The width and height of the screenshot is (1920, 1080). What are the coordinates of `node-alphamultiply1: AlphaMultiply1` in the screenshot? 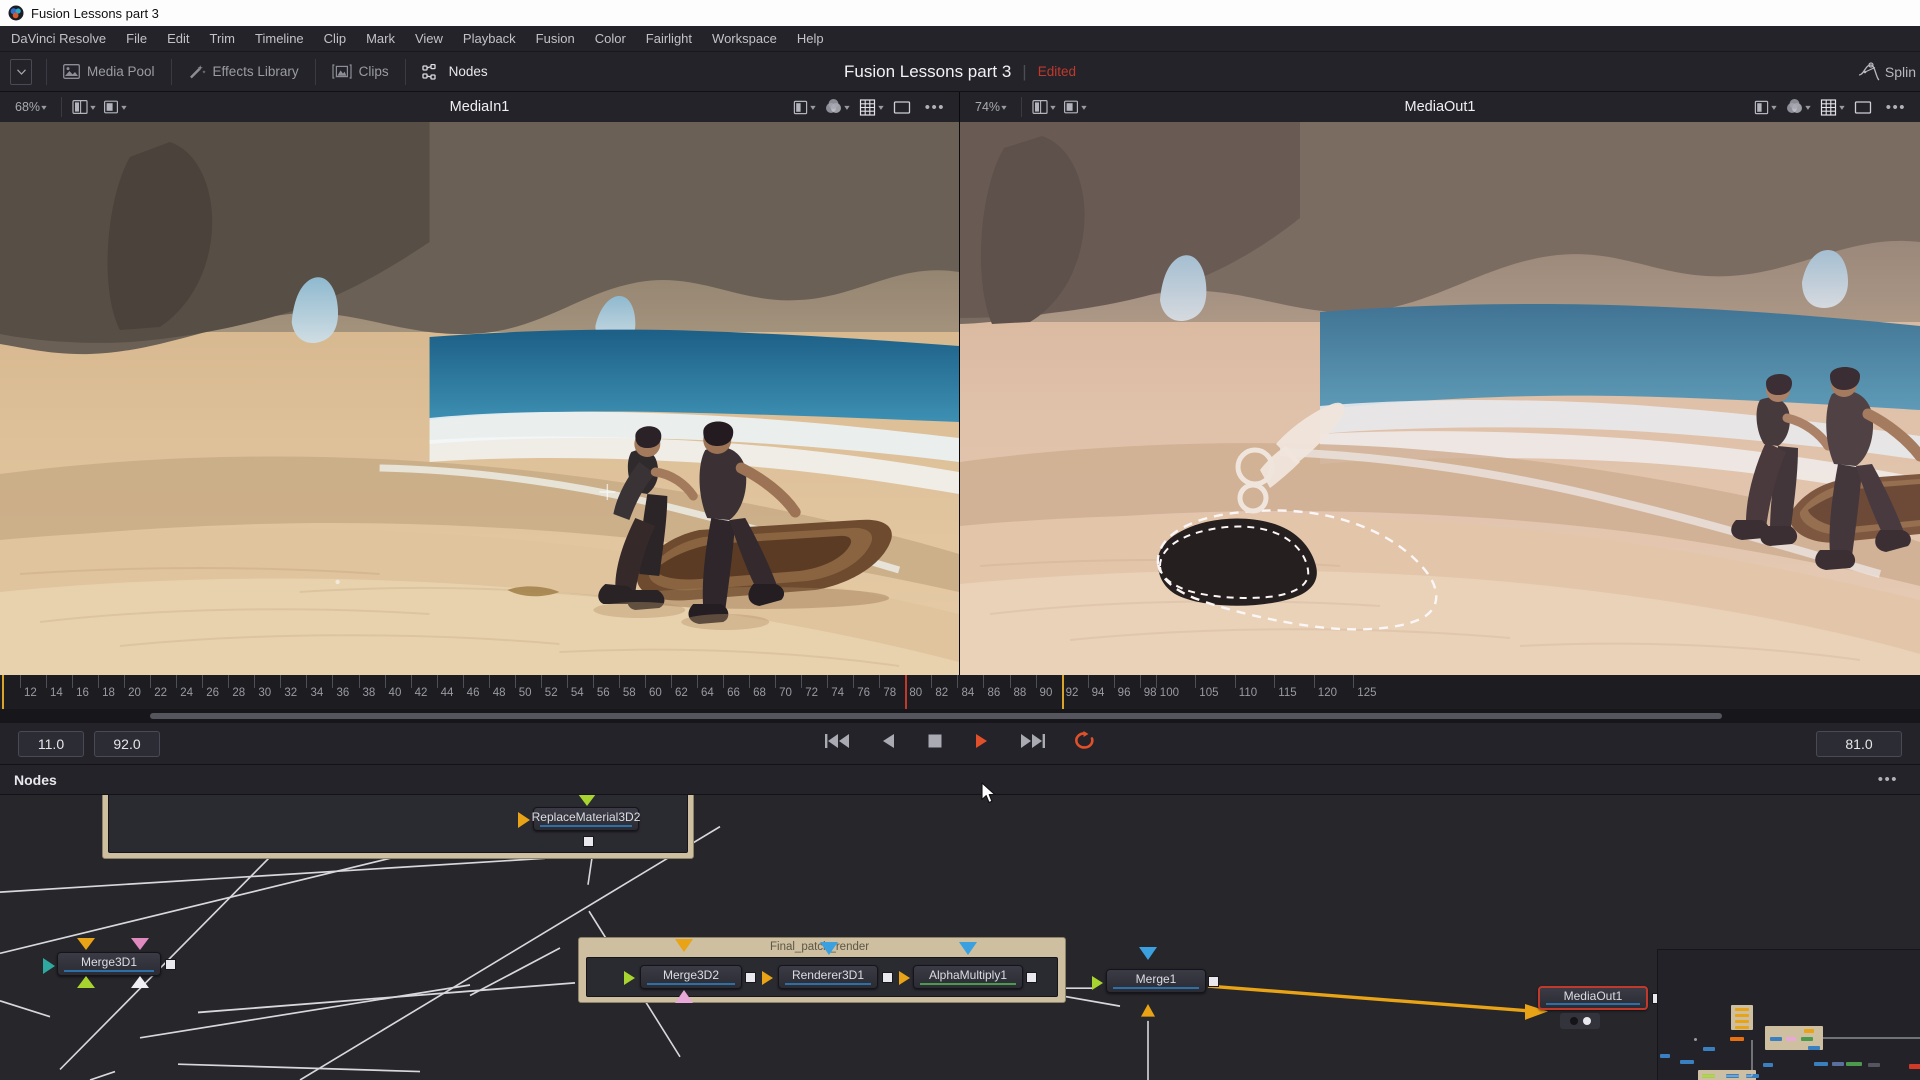 It's located at (968, 977).